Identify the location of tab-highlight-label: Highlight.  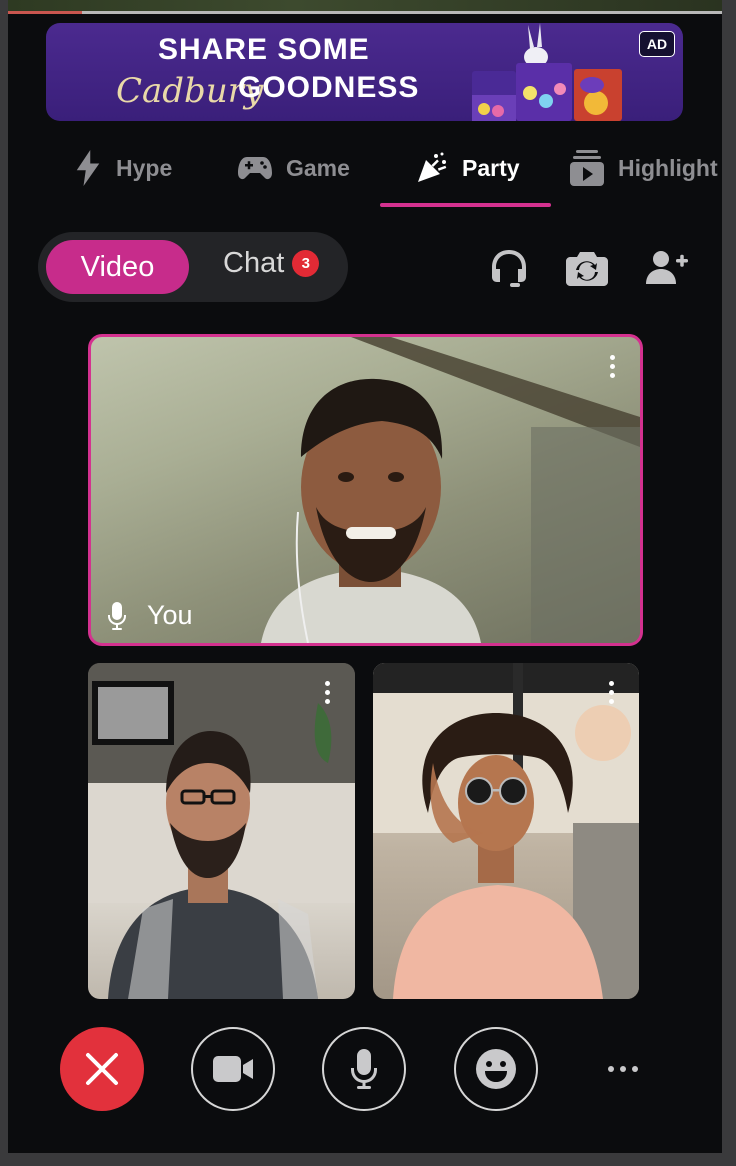
(668, 167).